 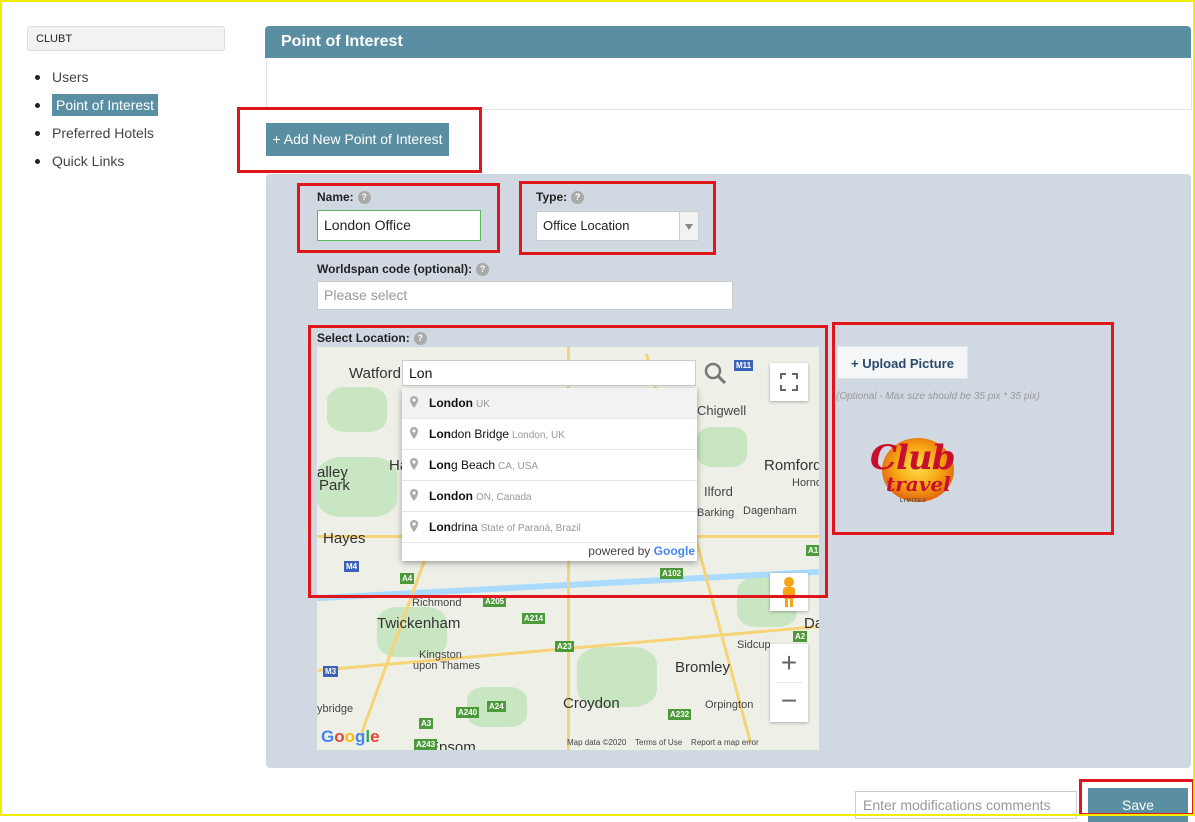 What do you see at coordinates (468, 712) in the screenshot?
I see `road-sign: A240` at bounding box center [468, 712].